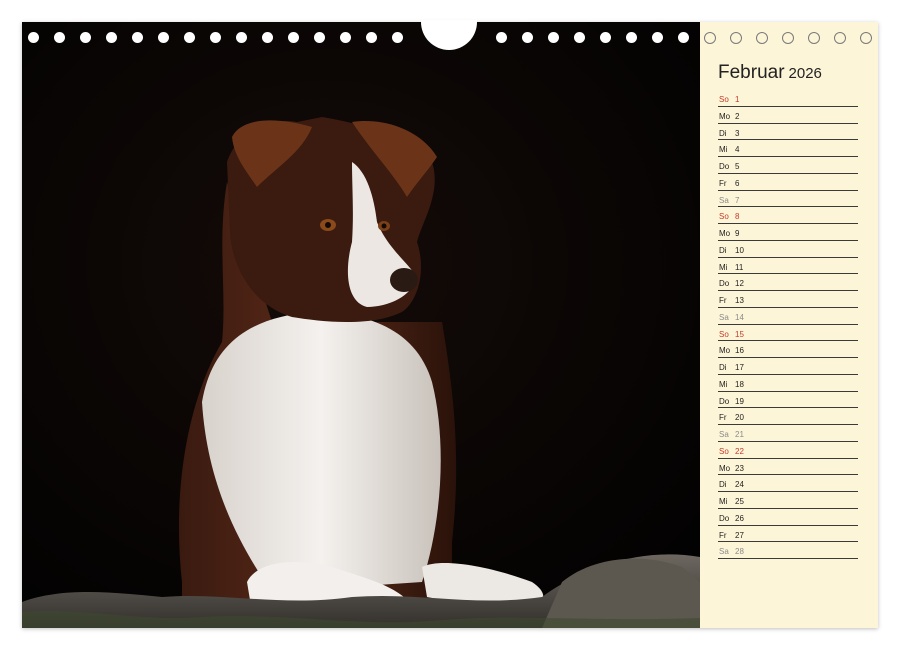 Image resolution: width=899 pixels, height=648 pixels. Describe the element at coordinates (788, 115) in the screenshot. I see `day-row: Mo 2` at that location.